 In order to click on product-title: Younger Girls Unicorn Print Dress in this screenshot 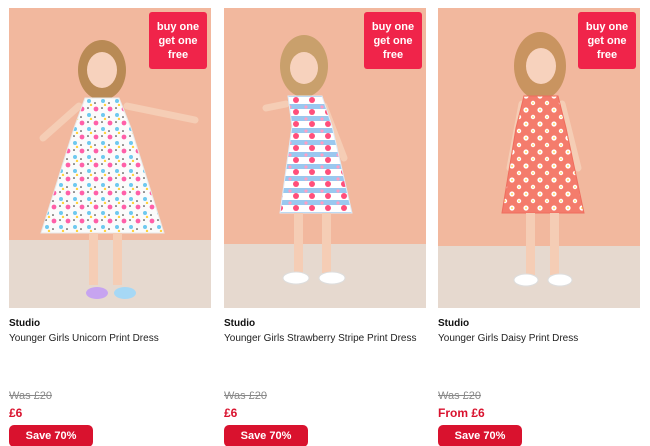, I will do `click(107, 338)`.